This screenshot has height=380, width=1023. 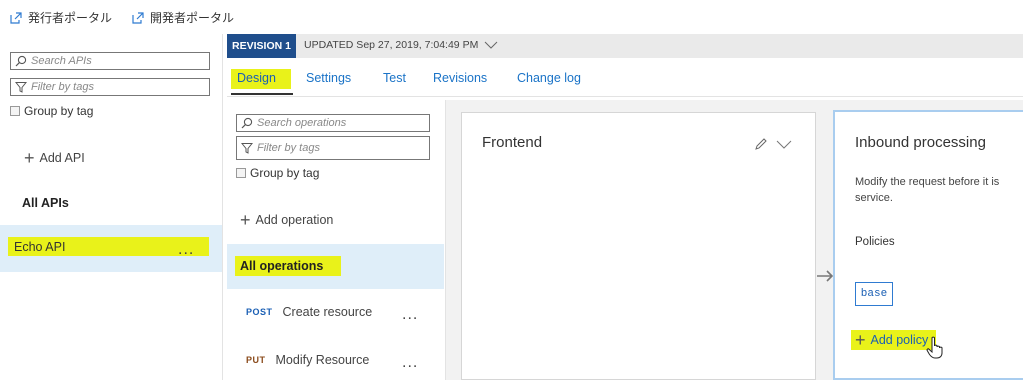 I want to click on policies-label: Policies, so click(x=875, y=242).